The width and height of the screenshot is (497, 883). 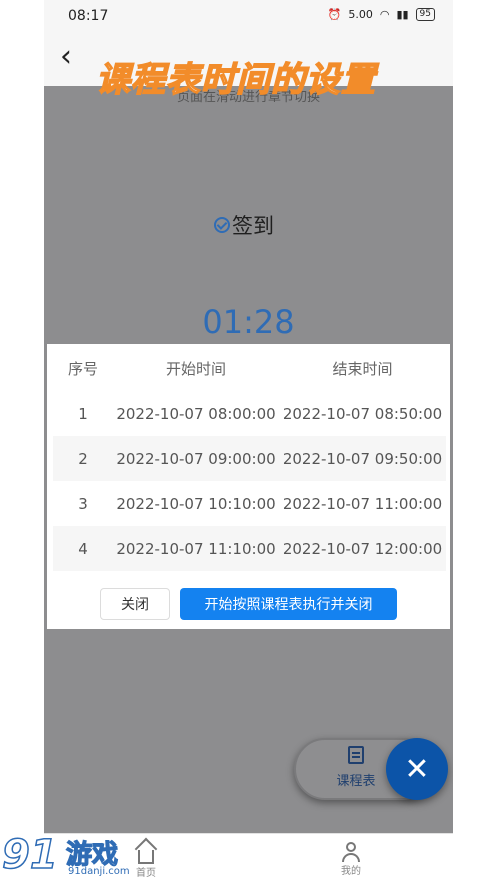 I want to click on row-end: 2022-10-07 11:00:00, so click(x=362, y=503).